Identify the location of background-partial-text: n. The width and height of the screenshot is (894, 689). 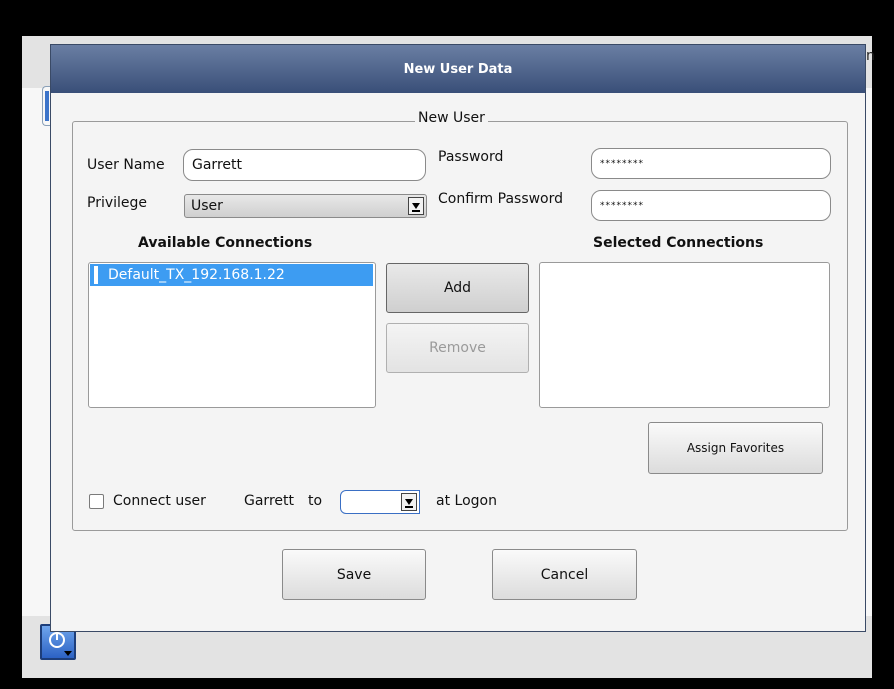
(870, 56).